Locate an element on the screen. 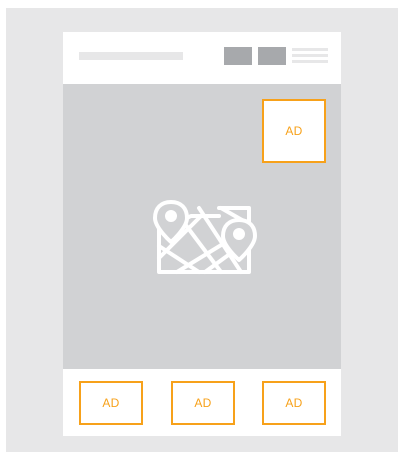 The height and width of the screenshot is (452, 398). ad-top-right: AD is located at coordinates (294, 131).